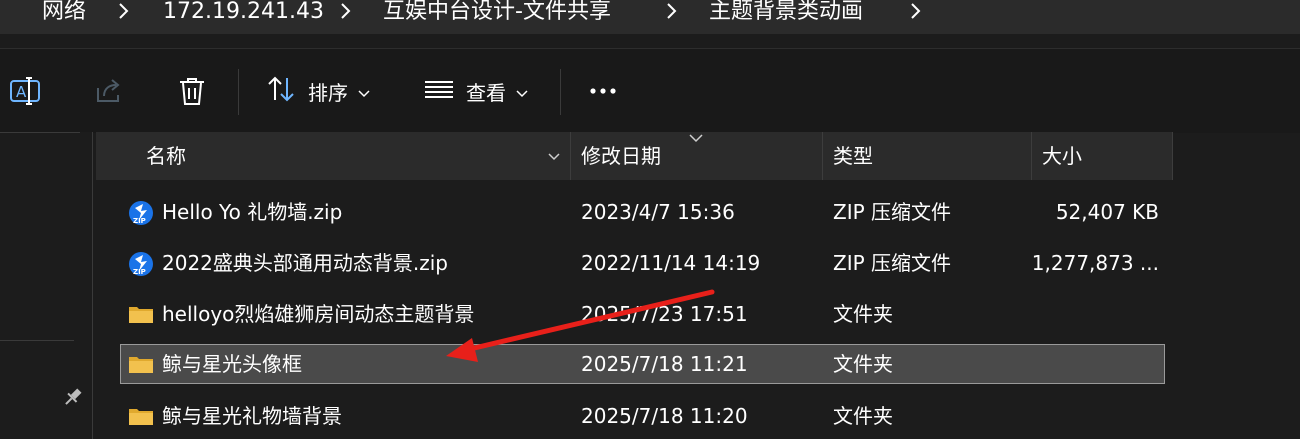 The height and width of the screenshot is (439, 1300). What do you see at coordinates (1172, 156) in the screenshot?
I see `column-divider` at bounding box center [1172, 156].